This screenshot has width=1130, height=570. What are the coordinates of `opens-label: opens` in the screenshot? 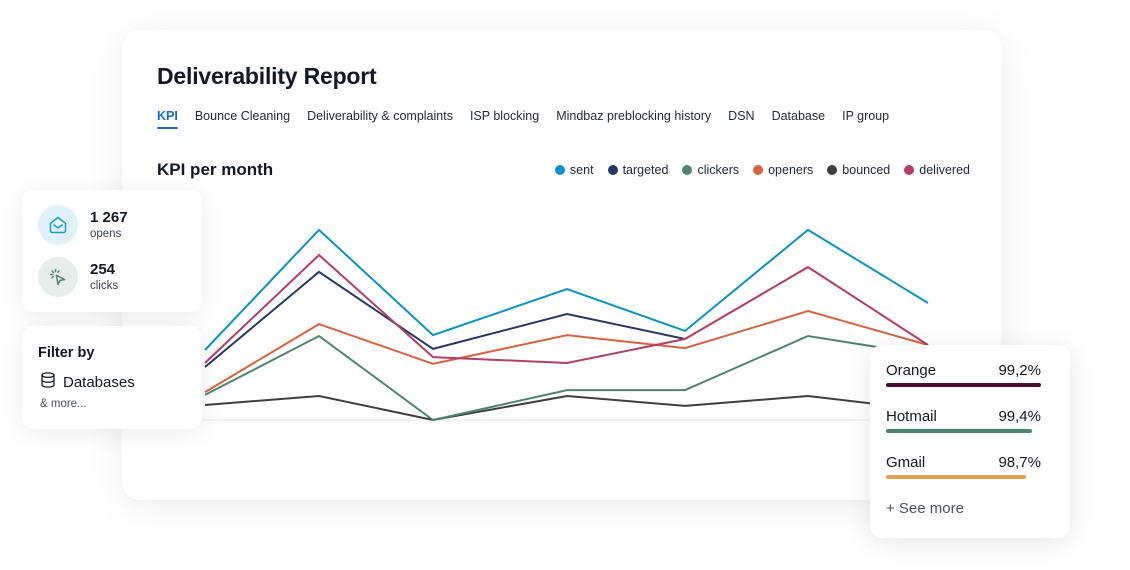 It's located at (106, 233).